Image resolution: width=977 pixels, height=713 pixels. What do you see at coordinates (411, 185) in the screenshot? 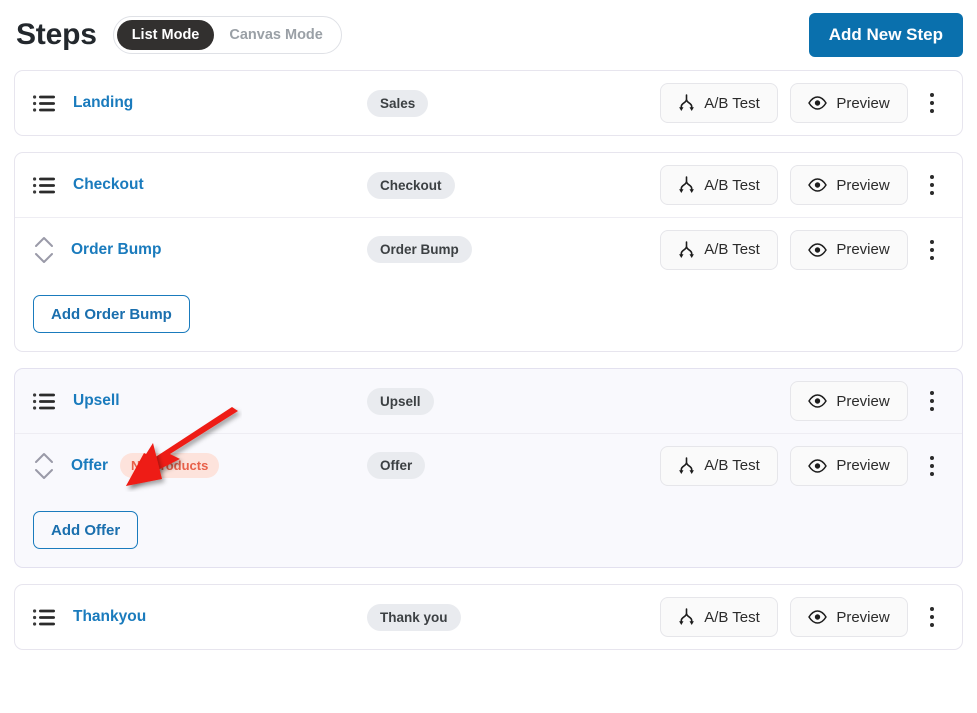
I see `step-type-badge: Checkout` at bounding box center [411, 185].